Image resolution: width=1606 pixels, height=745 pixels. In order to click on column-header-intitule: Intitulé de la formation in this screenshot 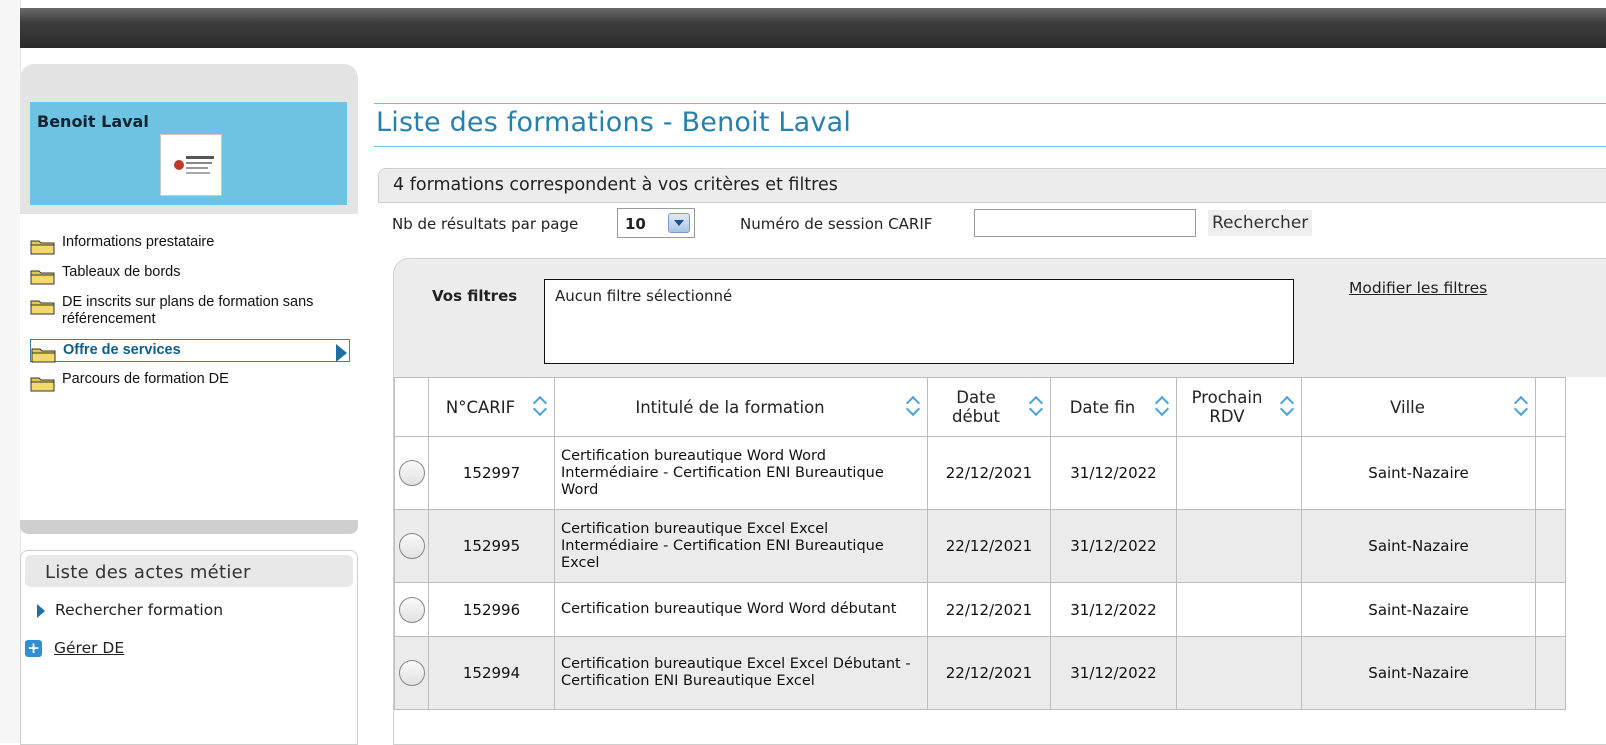, I will do `click(741, 407)`.